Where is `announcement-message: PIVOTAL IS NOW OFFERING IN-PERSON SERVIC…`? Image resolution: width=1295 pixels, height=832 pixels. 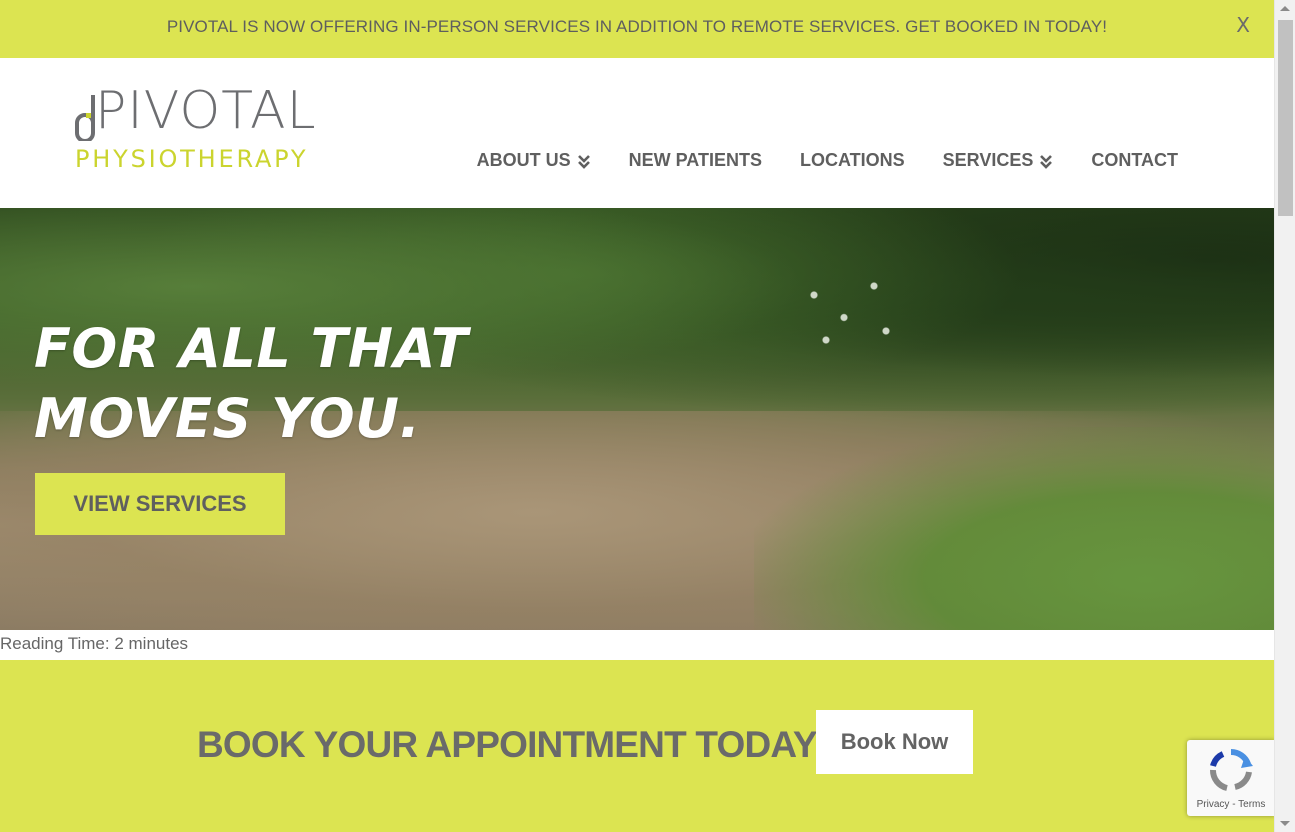 announcement-message: PIVOTAL IS NOW OFFERING IN-PERSON SERVIC… is located at coordinates (637, 26).